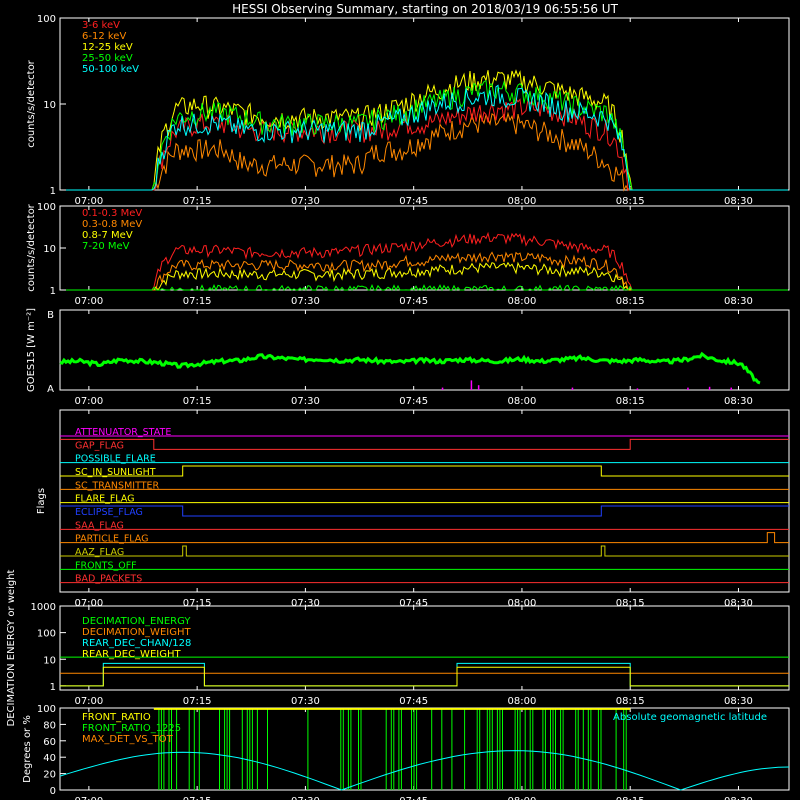  I want to click on panel-decimation-legend-0: DECIMATION_ENERGY, so click(136, 621).